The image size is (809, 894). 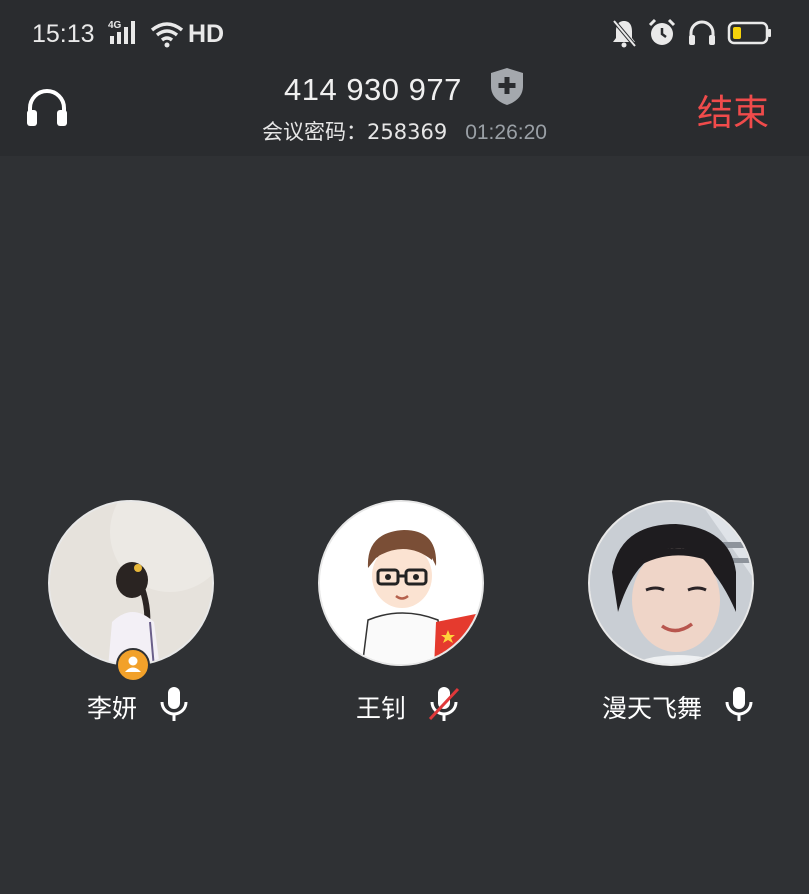 I want to click on microphone-muted-icon, so click(x=444, y=707).